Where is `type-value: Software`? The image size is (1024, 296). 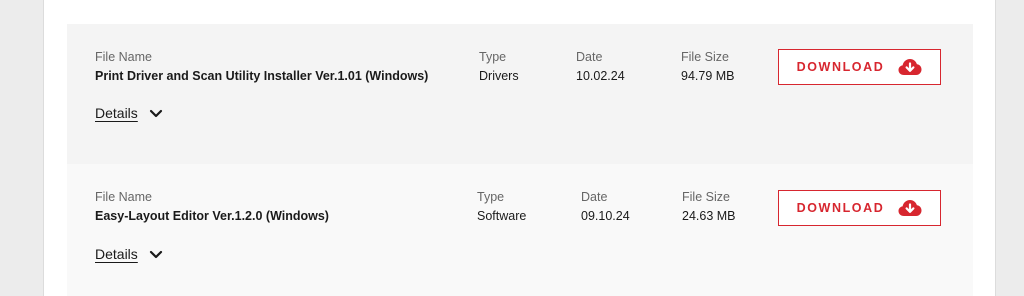
type-value: Software is located at coordinates (502, 216).